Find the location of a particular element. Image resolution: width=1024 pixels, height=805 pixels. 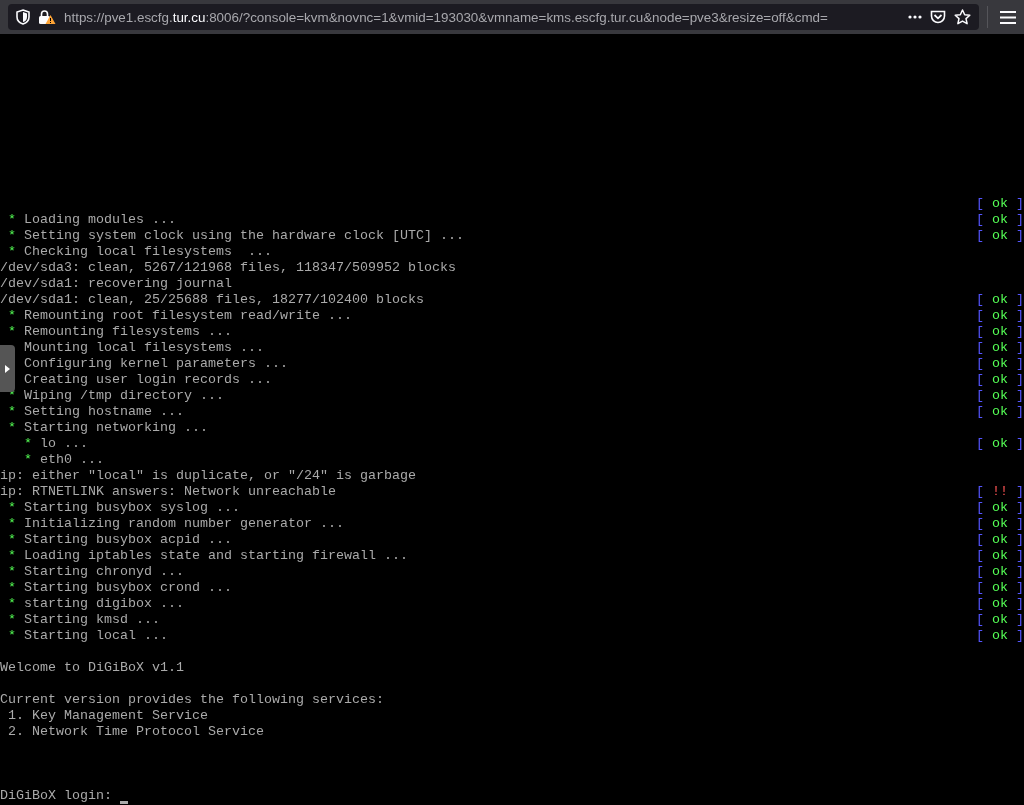

menu-icon is located at coordinates (1008, 17).